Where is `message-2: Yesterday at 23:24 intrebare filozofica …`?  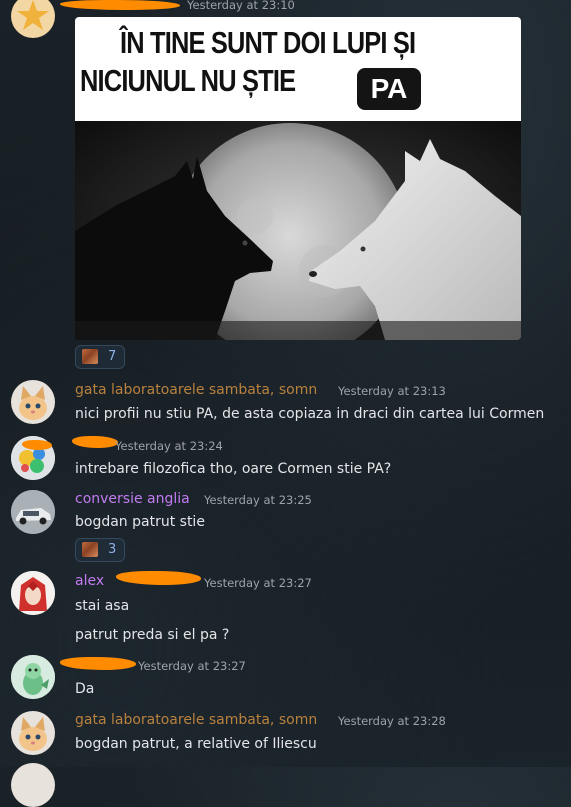 message-2: Yesterday at 23:24 intrebare filozofica … is located at coordinates (285, 457).